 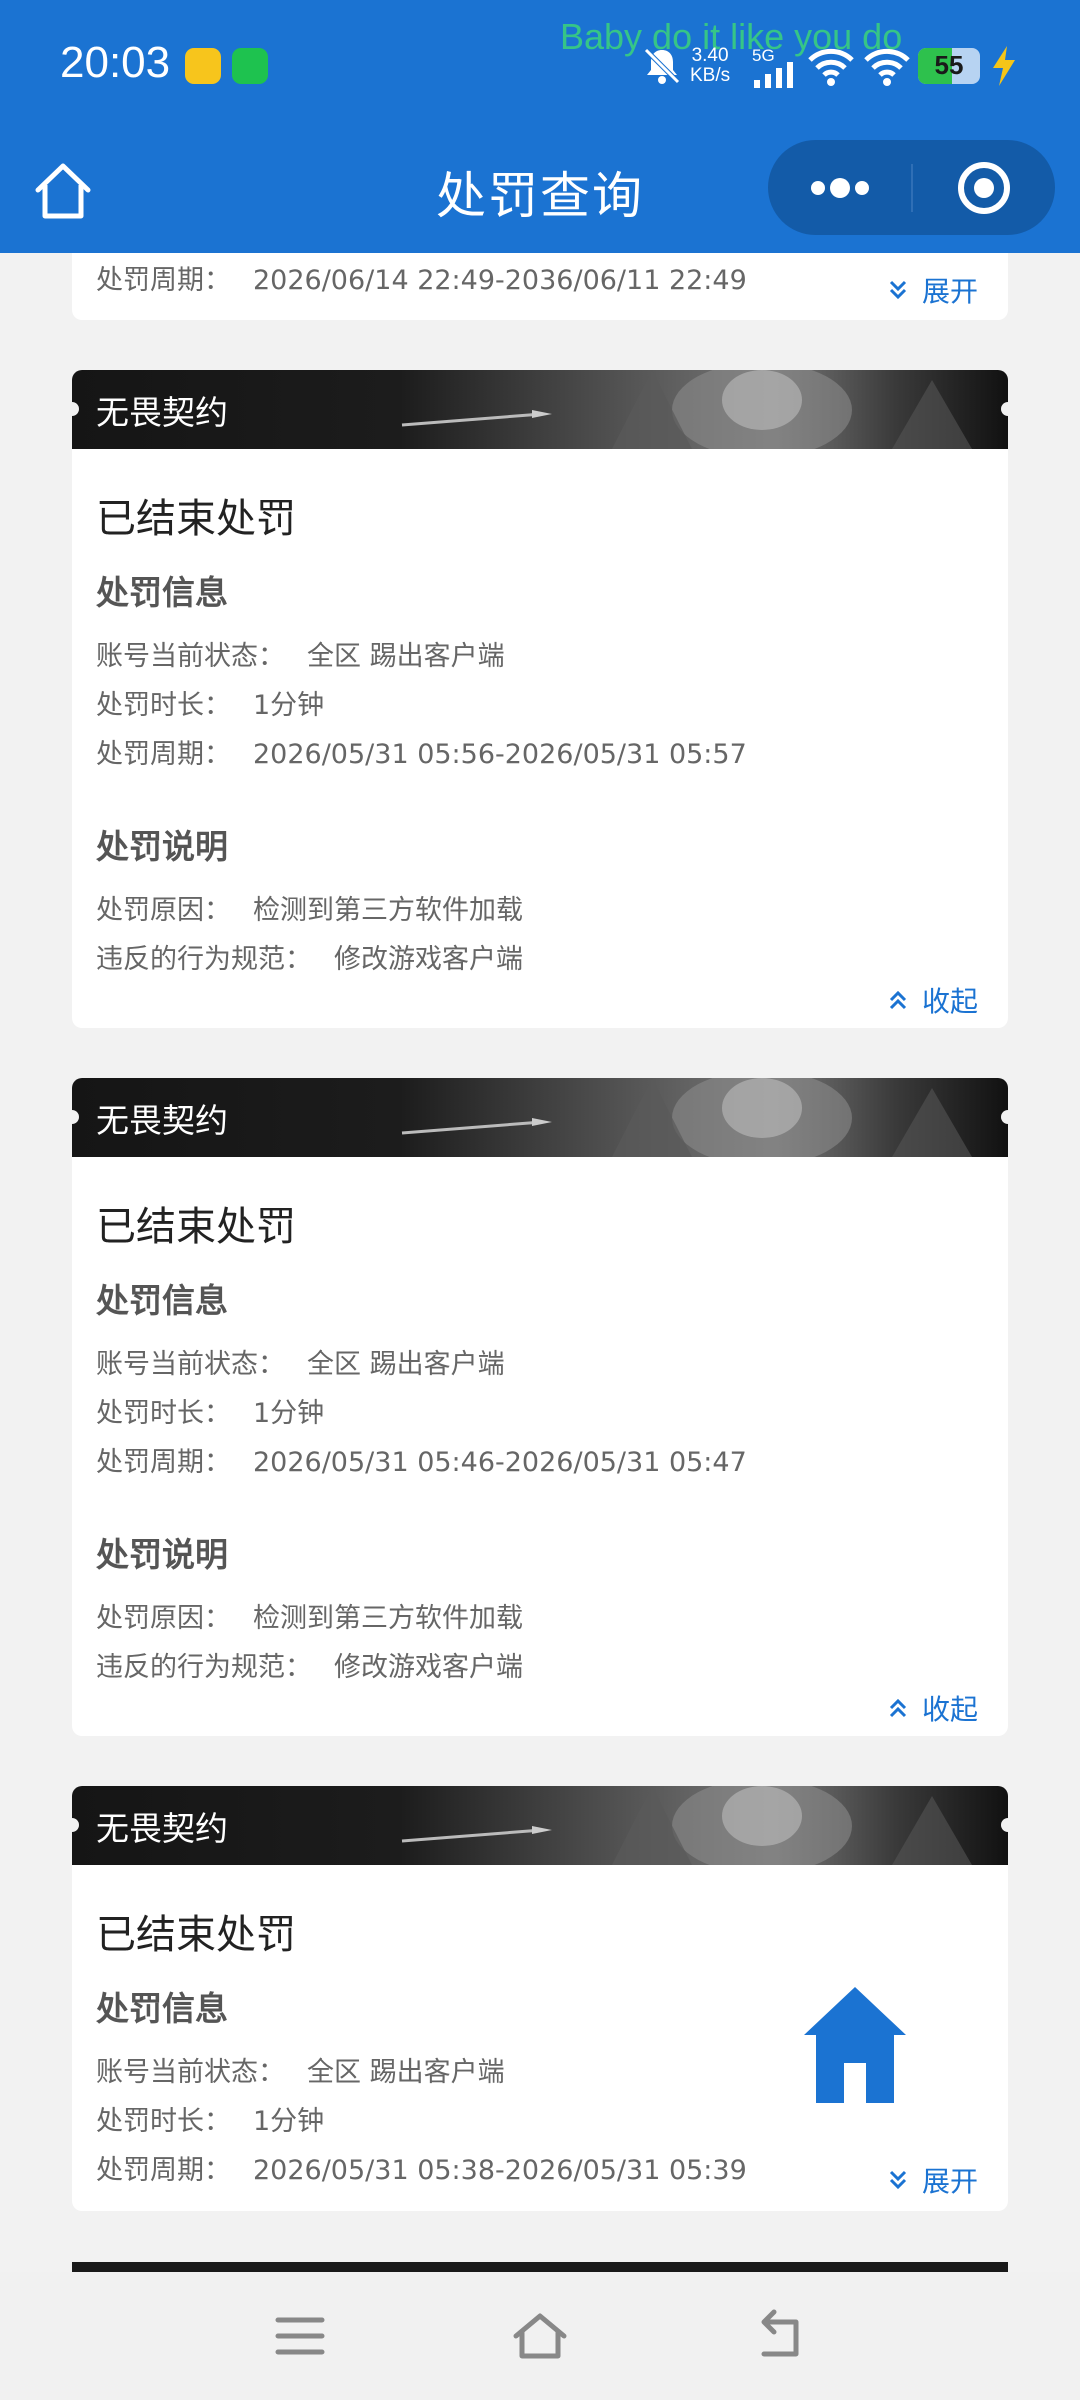 I want to click on period-row: 处罚周期： 2026/05/31 05:38-2026/05/31 05:39, so click(x=421, y=2167).